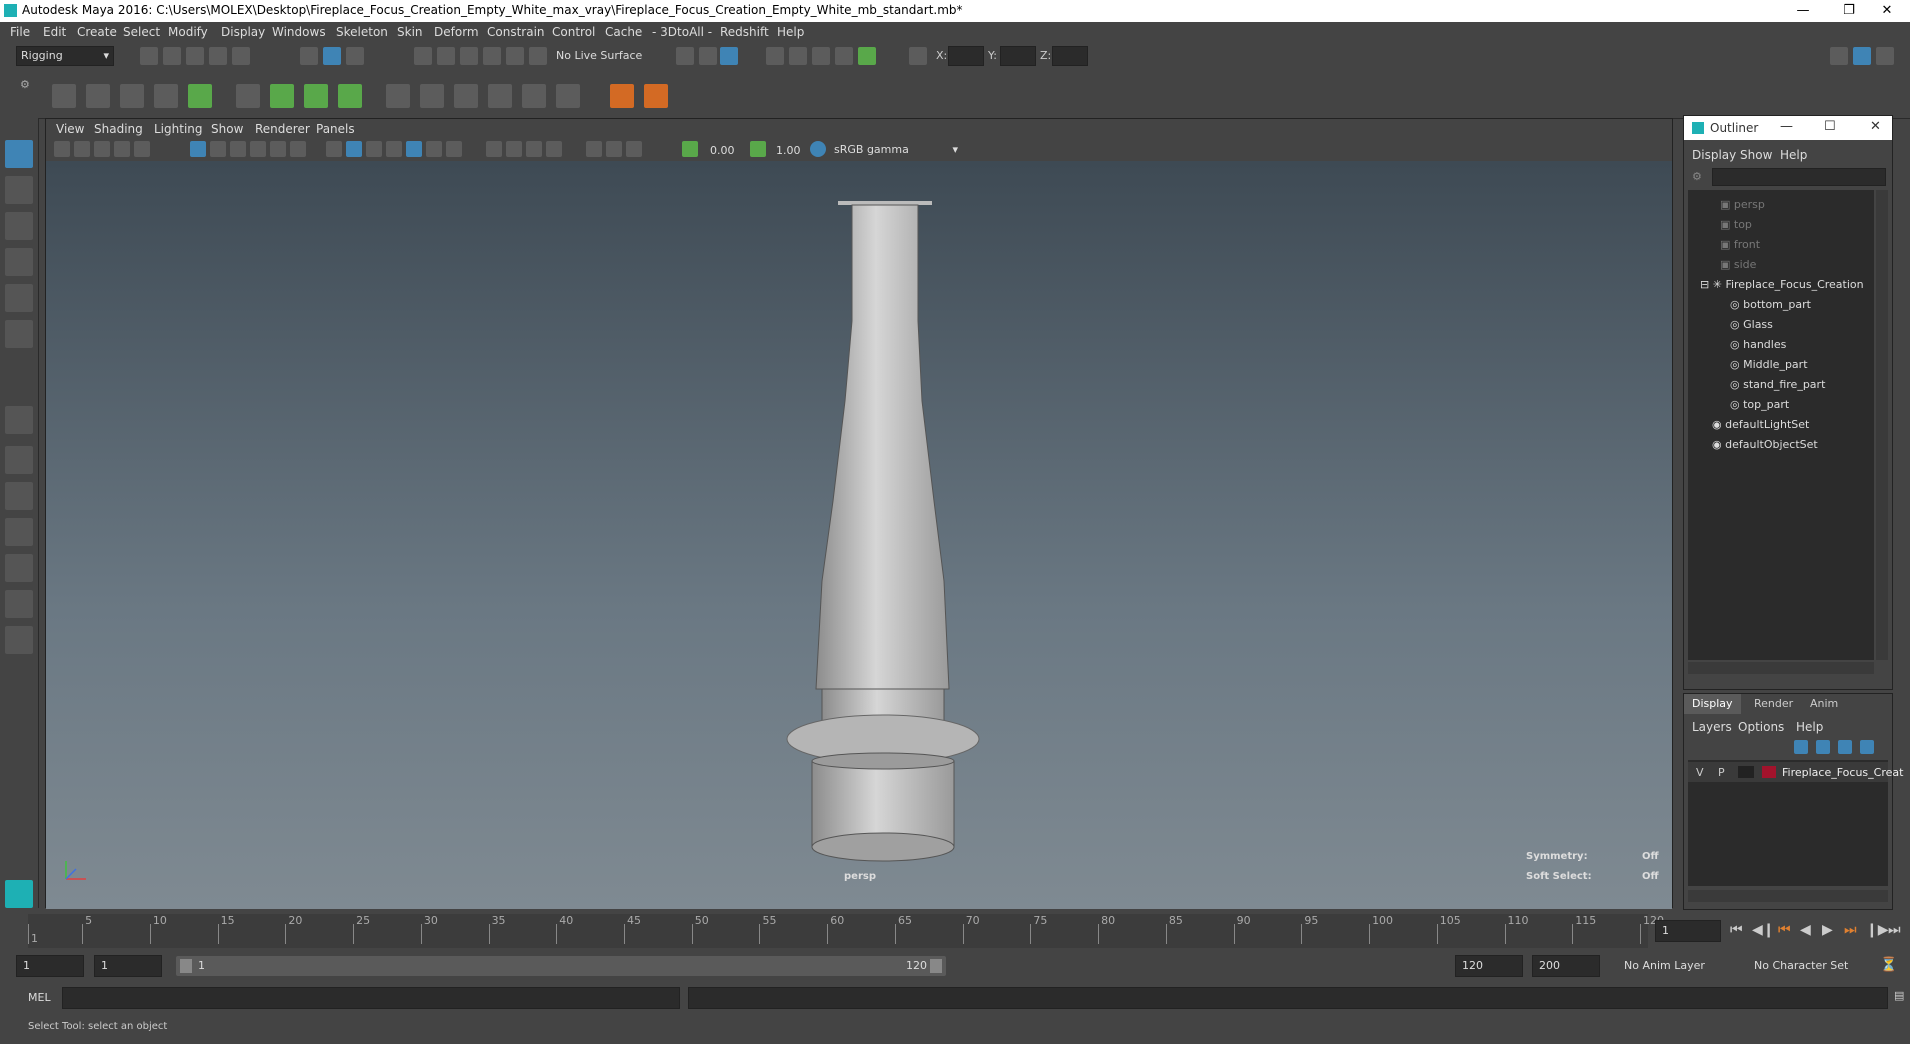 The height and width of the screenshot is (1044, 1910). Describe the element at coordinates (410, 32) in the screenshot. I see `menu-skin: Skin` at that location.